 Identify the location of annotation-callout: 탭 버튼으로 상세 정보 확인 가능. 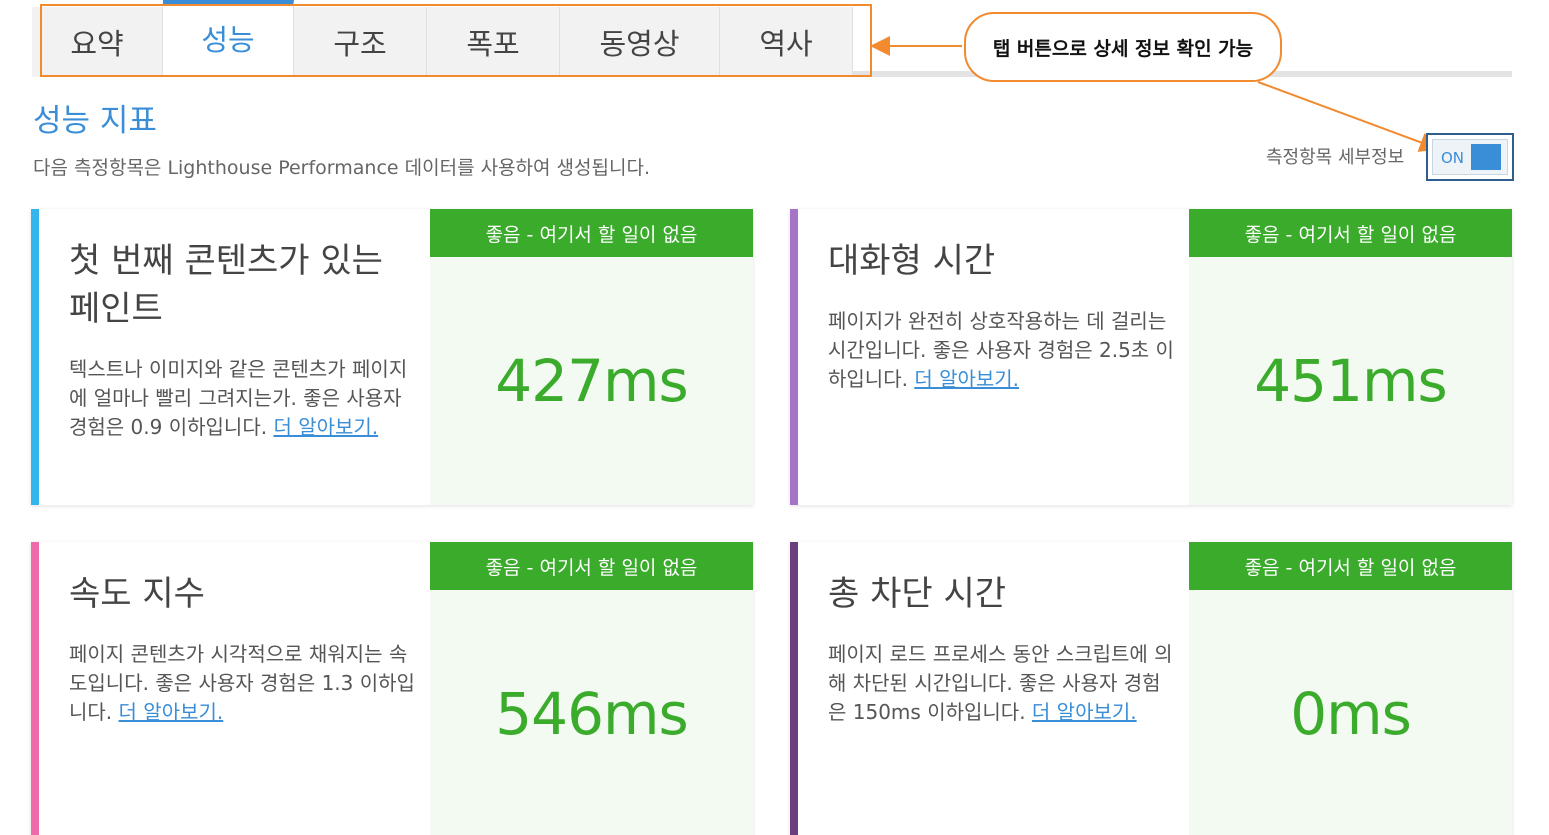
(1123, 47).